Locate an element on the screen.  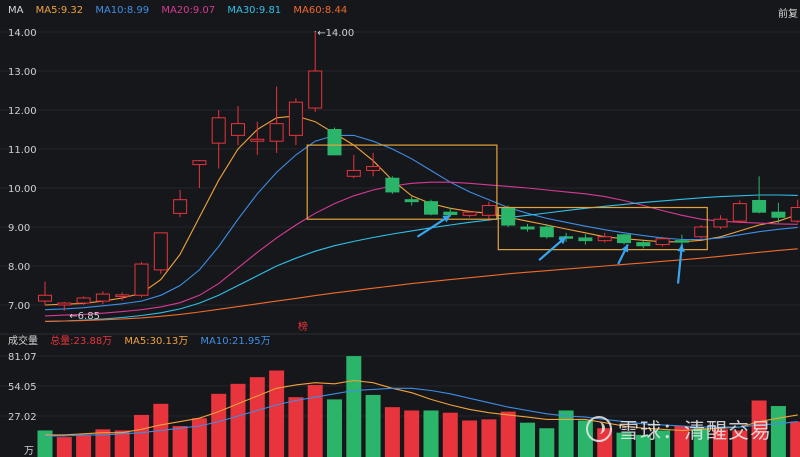
volume-unit-label: 万 is located at coordinates (29, 451).